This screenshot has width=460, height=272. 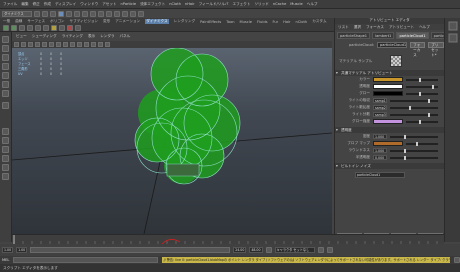 What do you see at coordinates (93, 13) in the screenshot?
I see `snap-curve-icon` at bounding box center [93, 13].